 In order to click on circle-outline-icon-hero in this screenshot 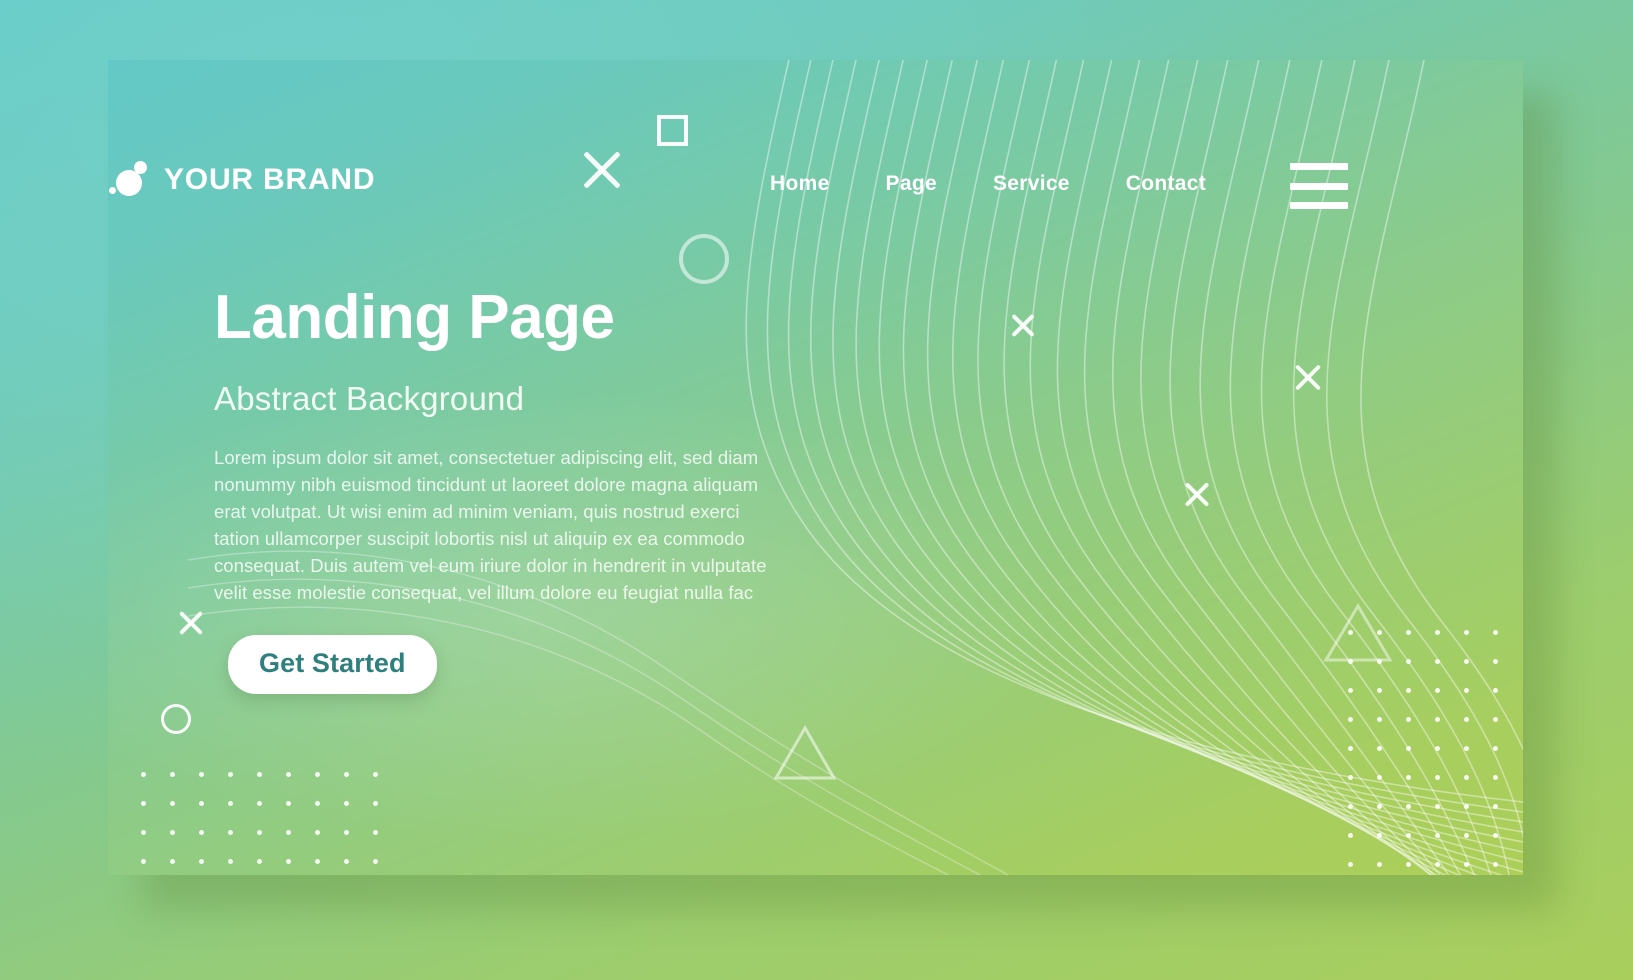, I will do `click(704, 259)`.